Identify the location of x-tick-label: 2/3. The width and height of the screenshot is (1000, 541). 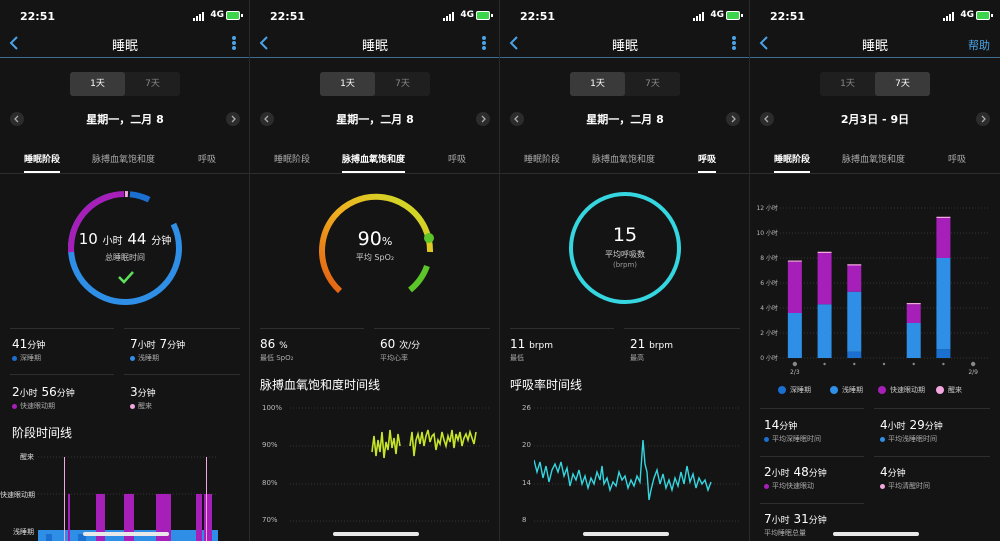
(795, 372).